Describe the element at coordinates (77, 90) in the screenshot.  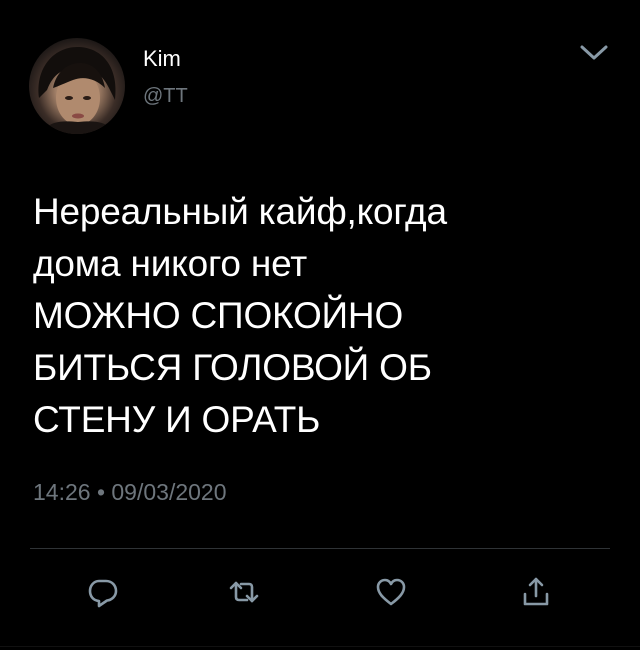
I see `avatar-image` at that location.